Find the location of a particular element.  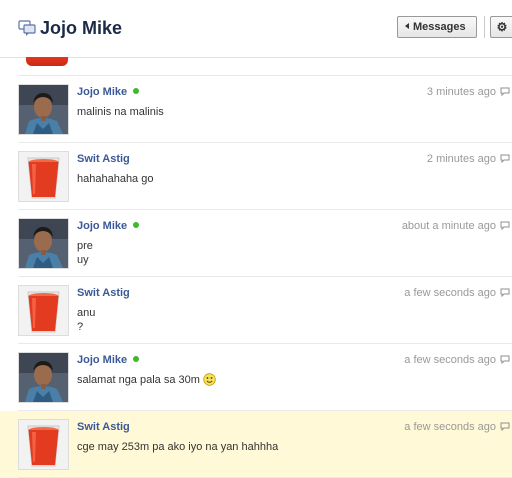

message-item: Swit Astig a few seconds ago anu? is located at coordinates (256, 310).